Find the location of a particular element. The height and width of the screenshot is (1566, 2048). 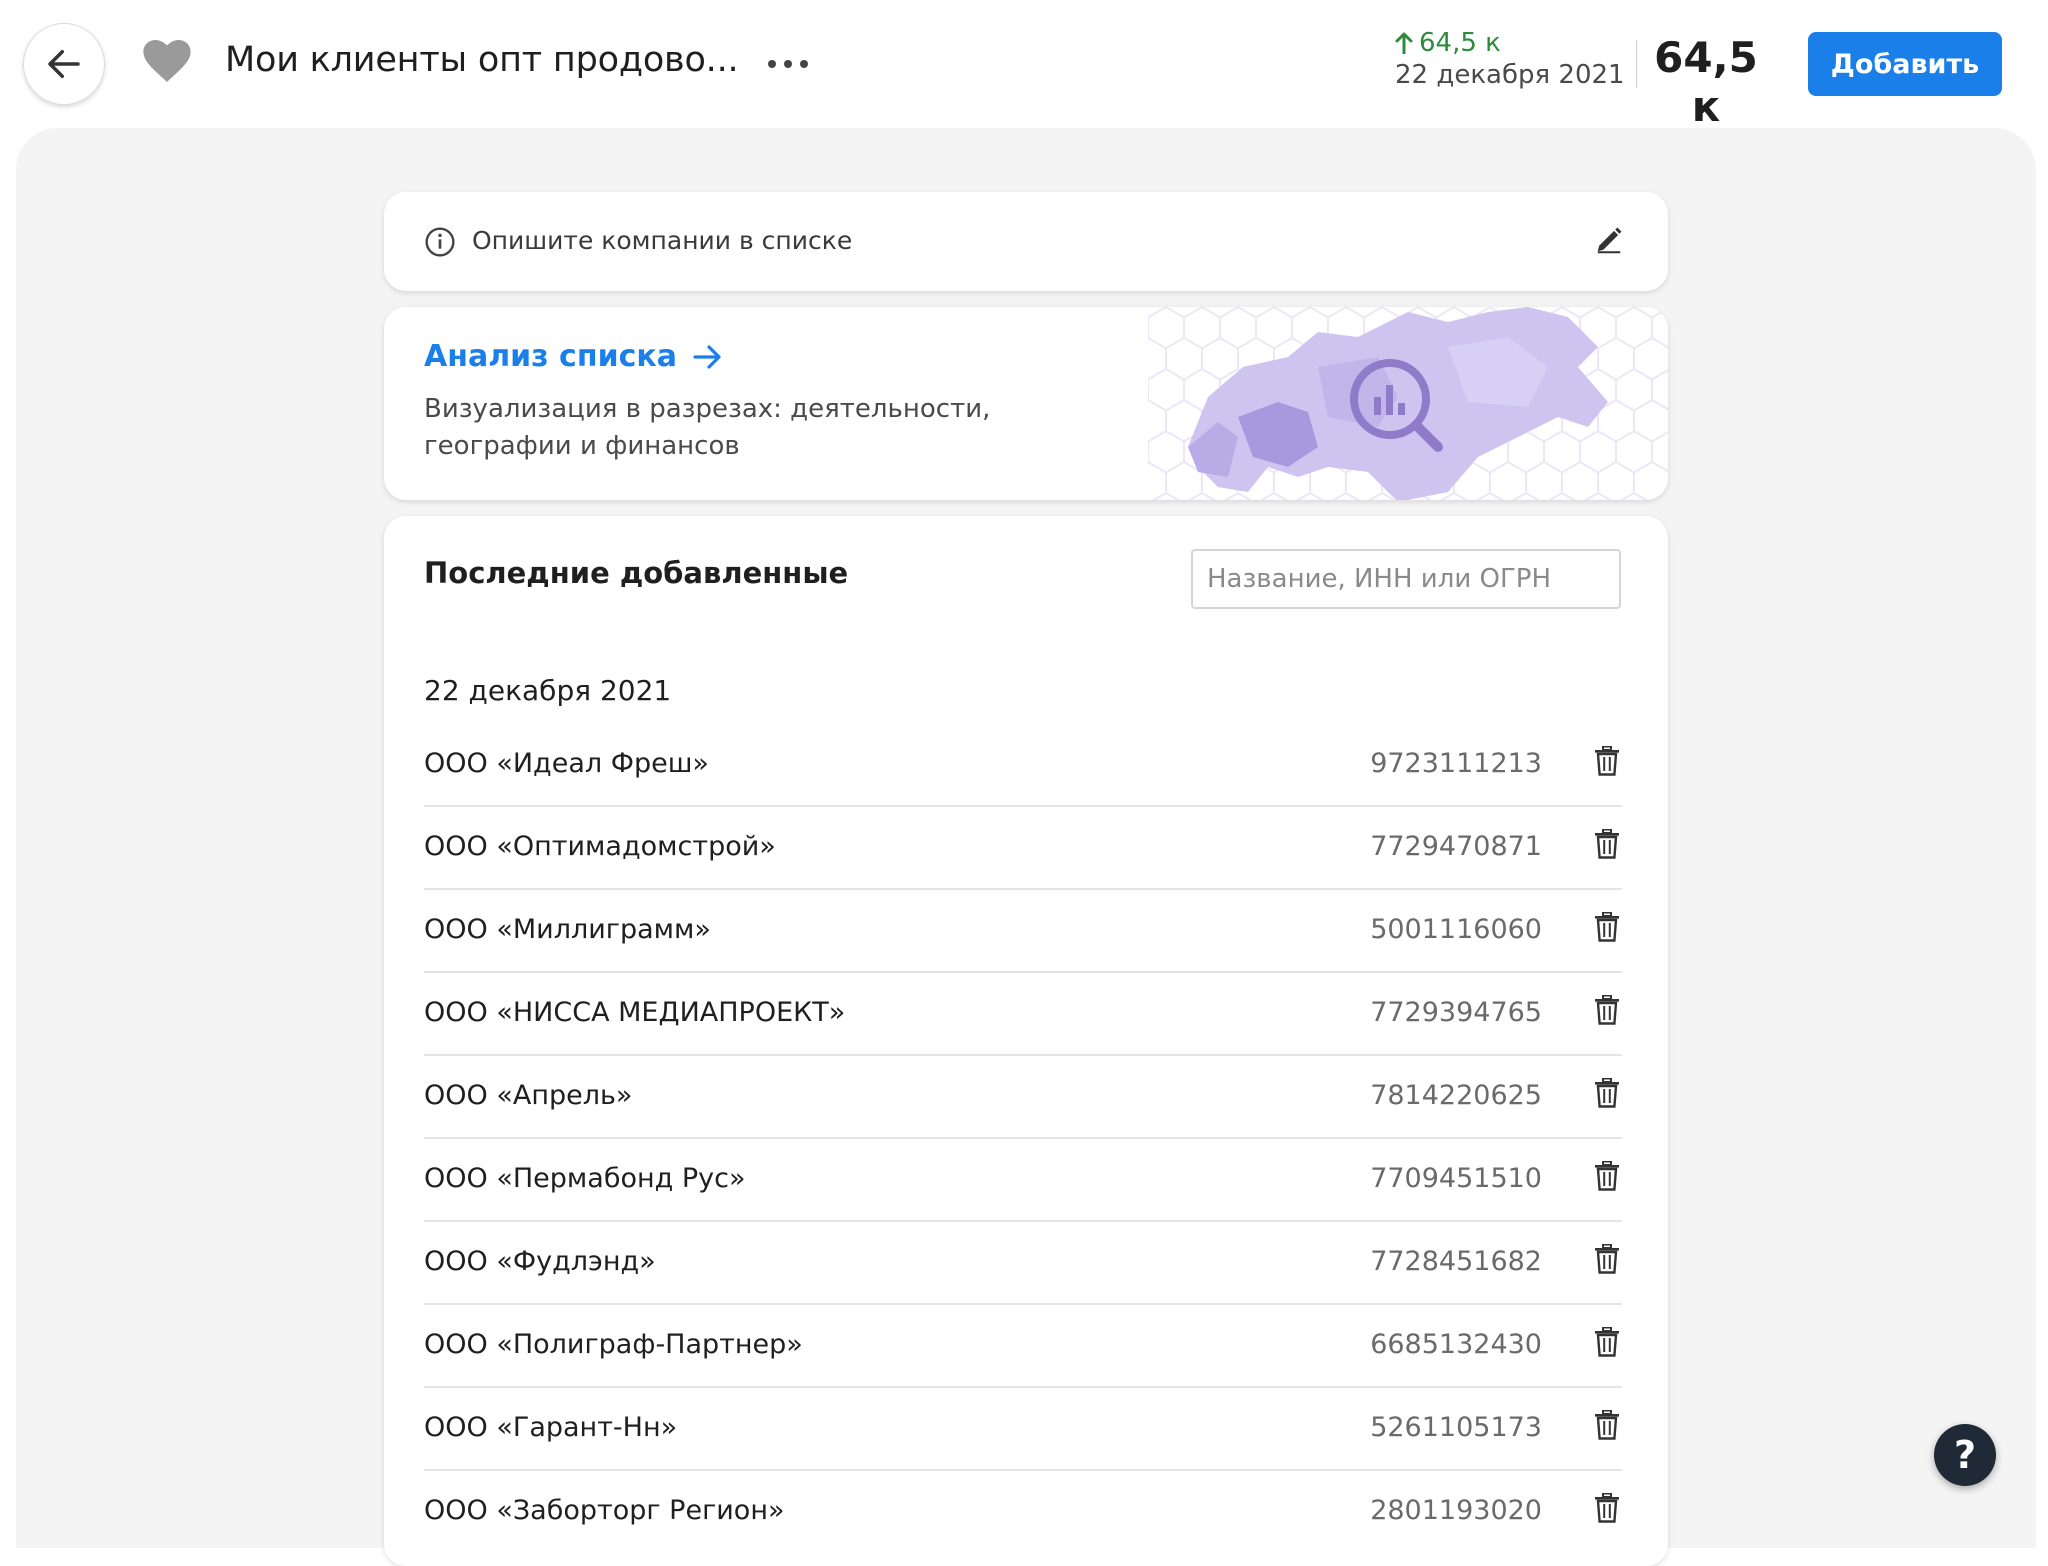

company-name: ООО «Заборторг Регион» is located at coordinates (604, 1510).